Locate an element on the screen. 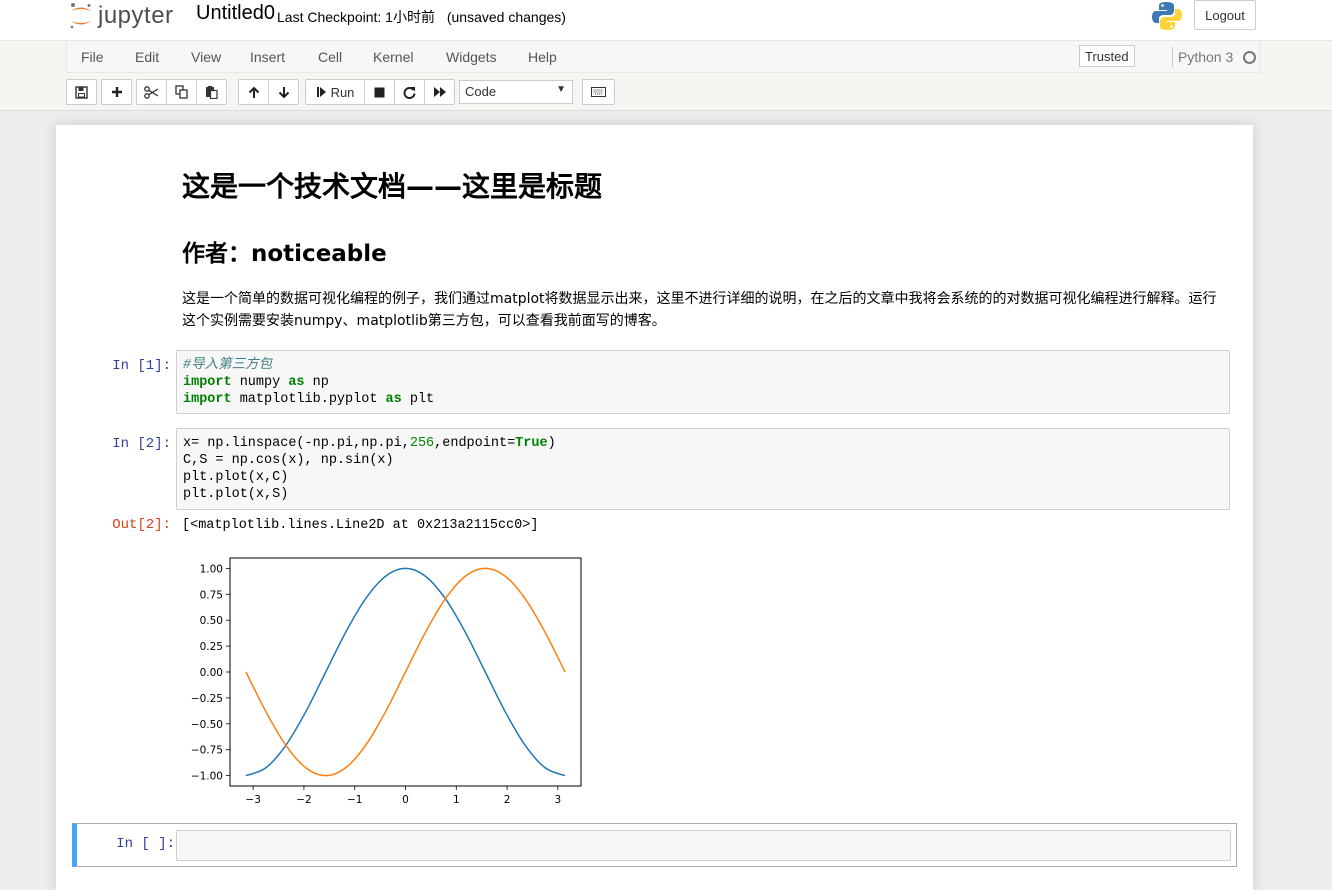 This screenshot has width=1332, height=890. code-line: plt.plot(x,S) is located at coordinates (236, 494).